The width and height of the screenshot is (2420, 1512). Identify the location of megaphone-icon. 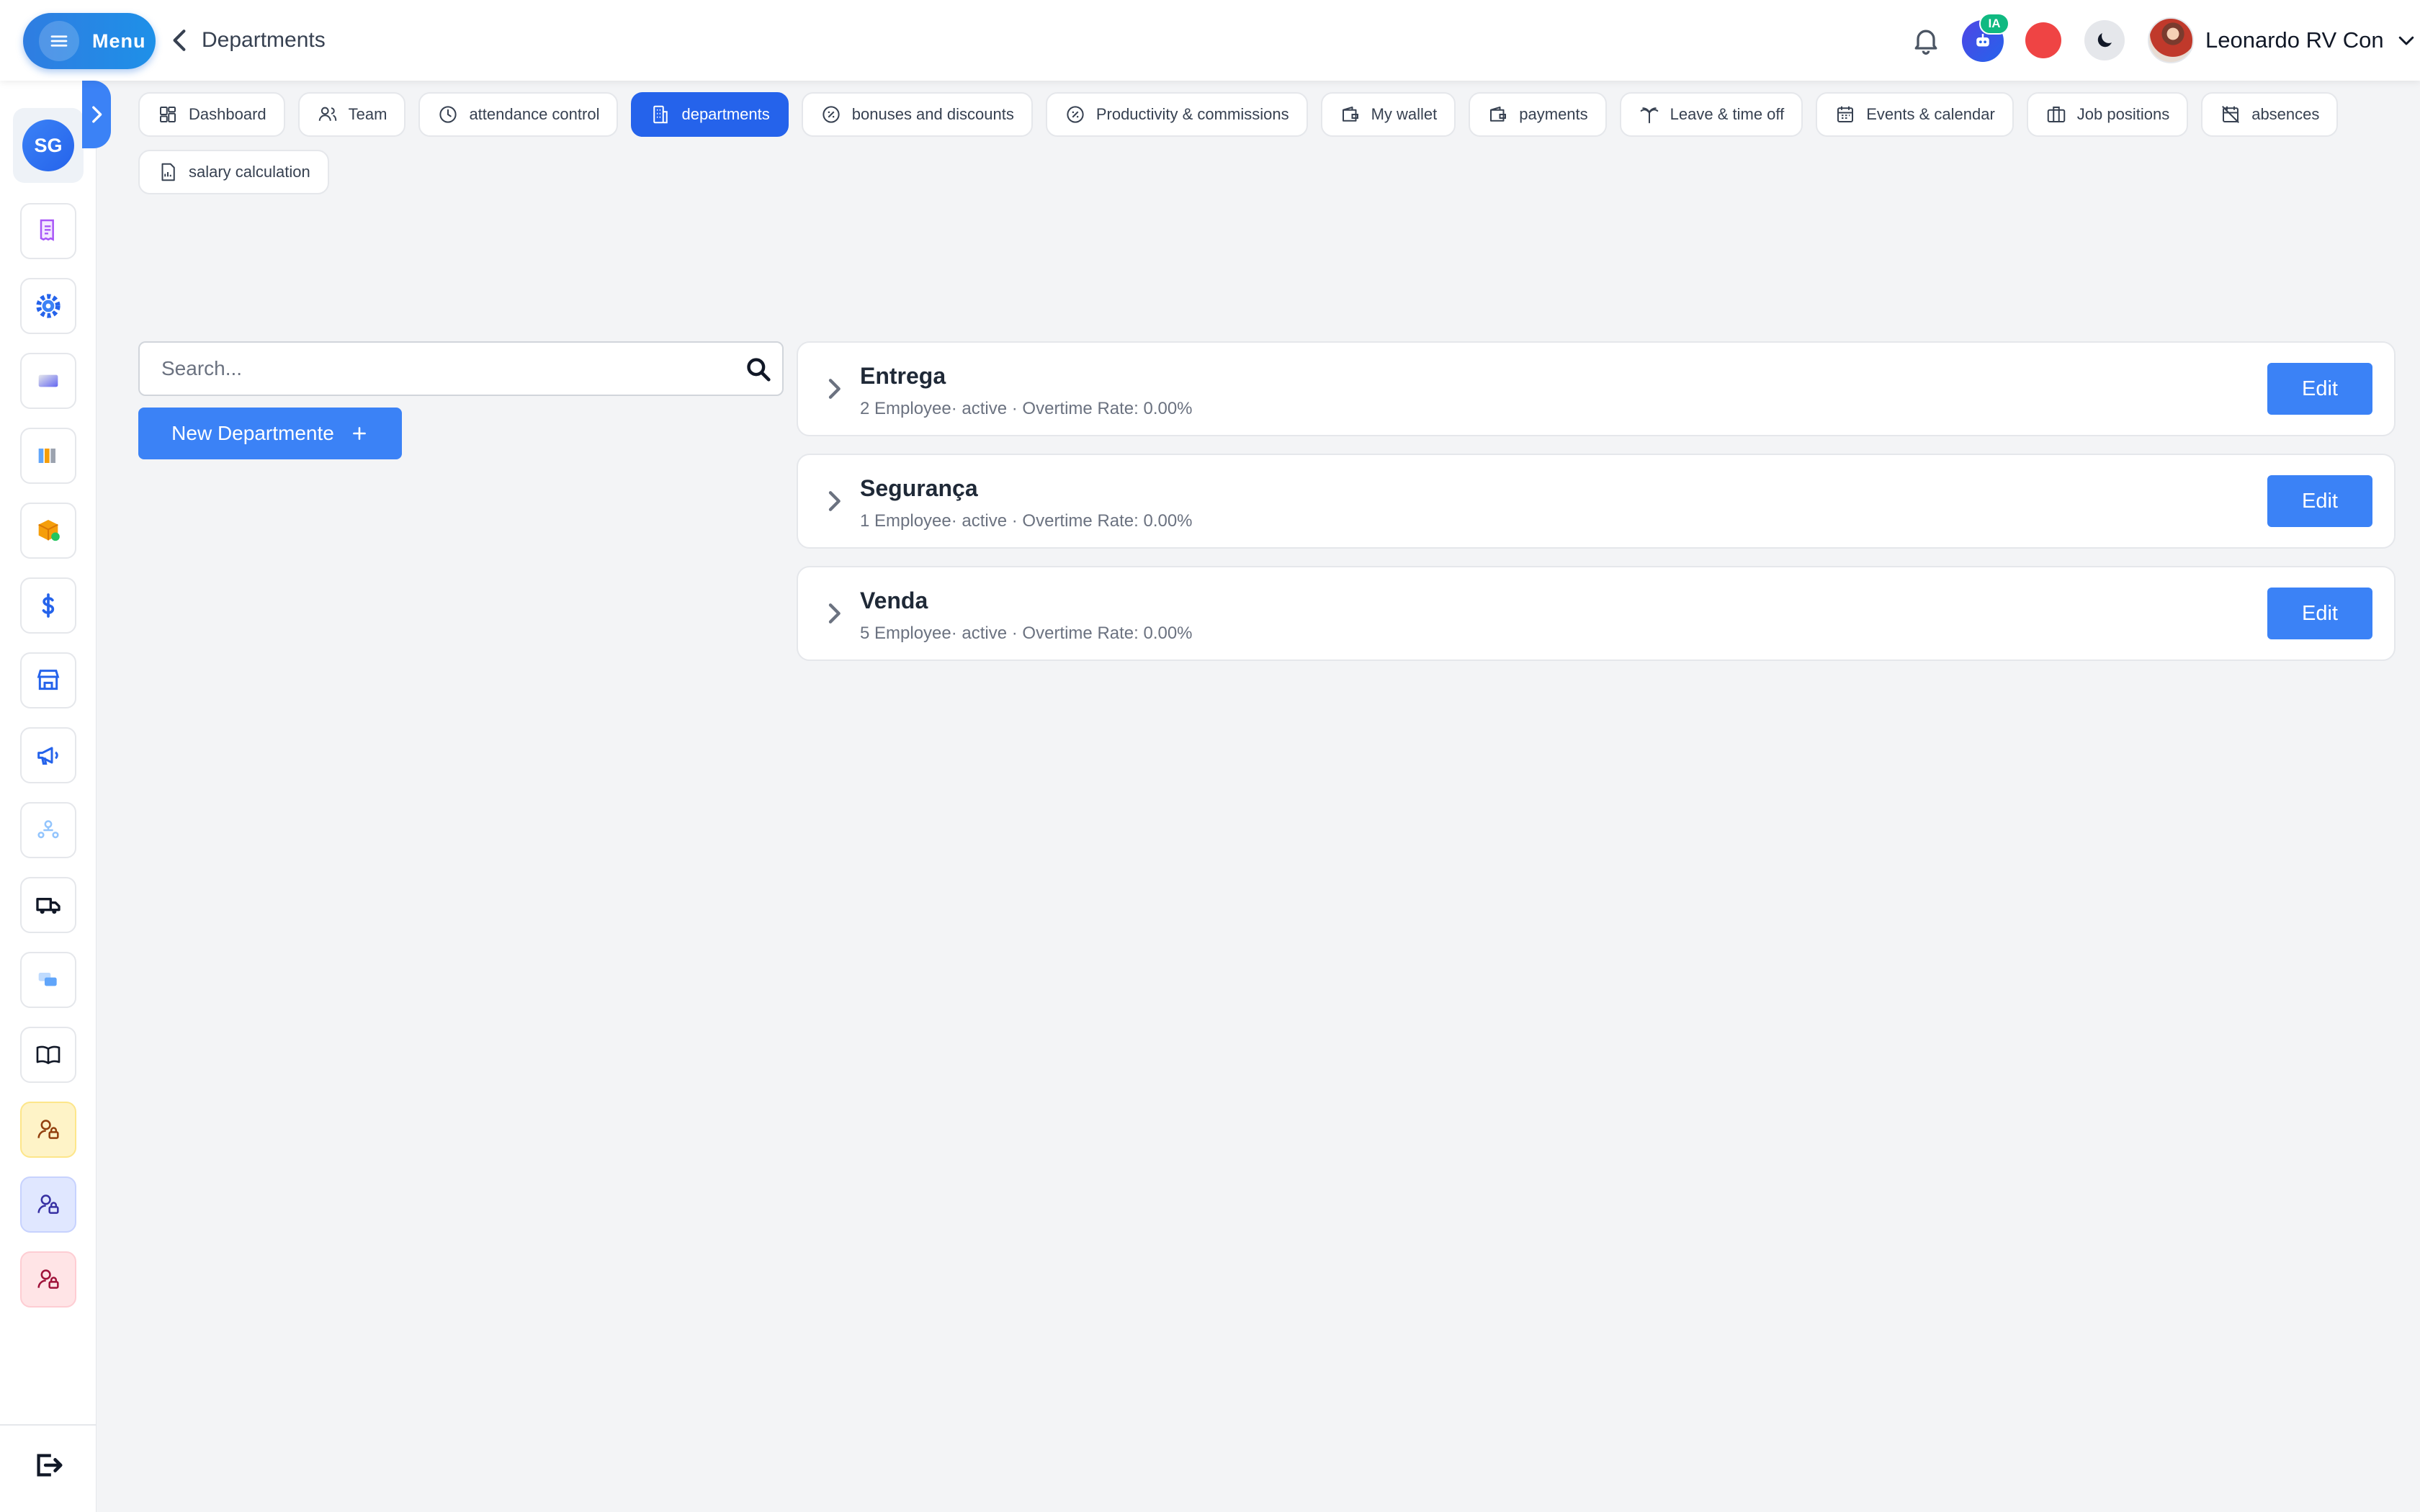
(48, 755).